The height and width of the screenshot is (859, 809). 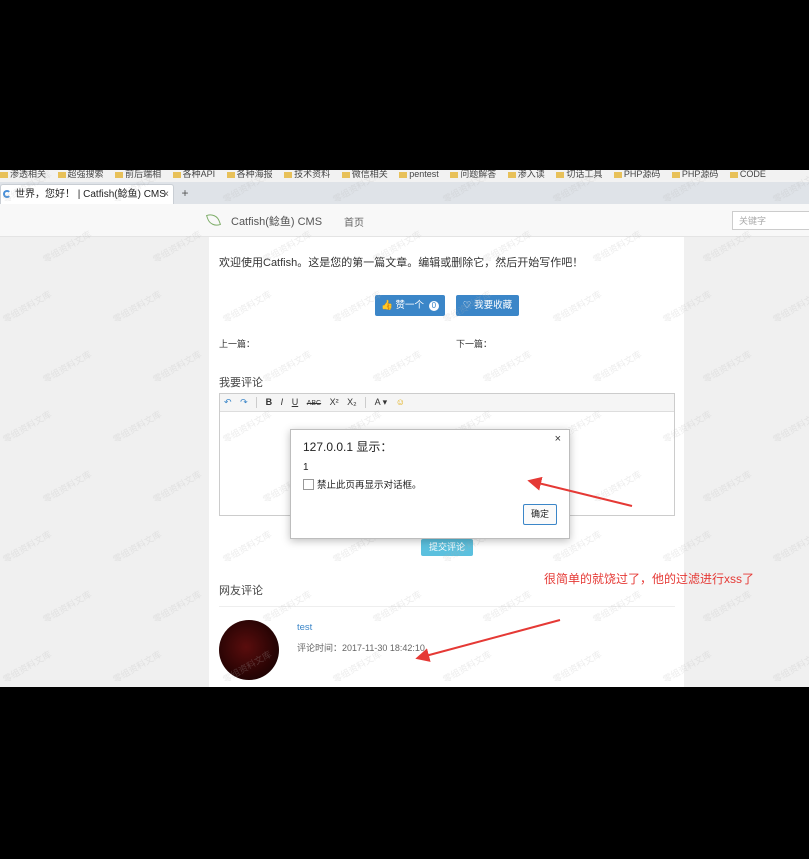 I want to click on redo-icon: ↷, so click(x=244, y=402).